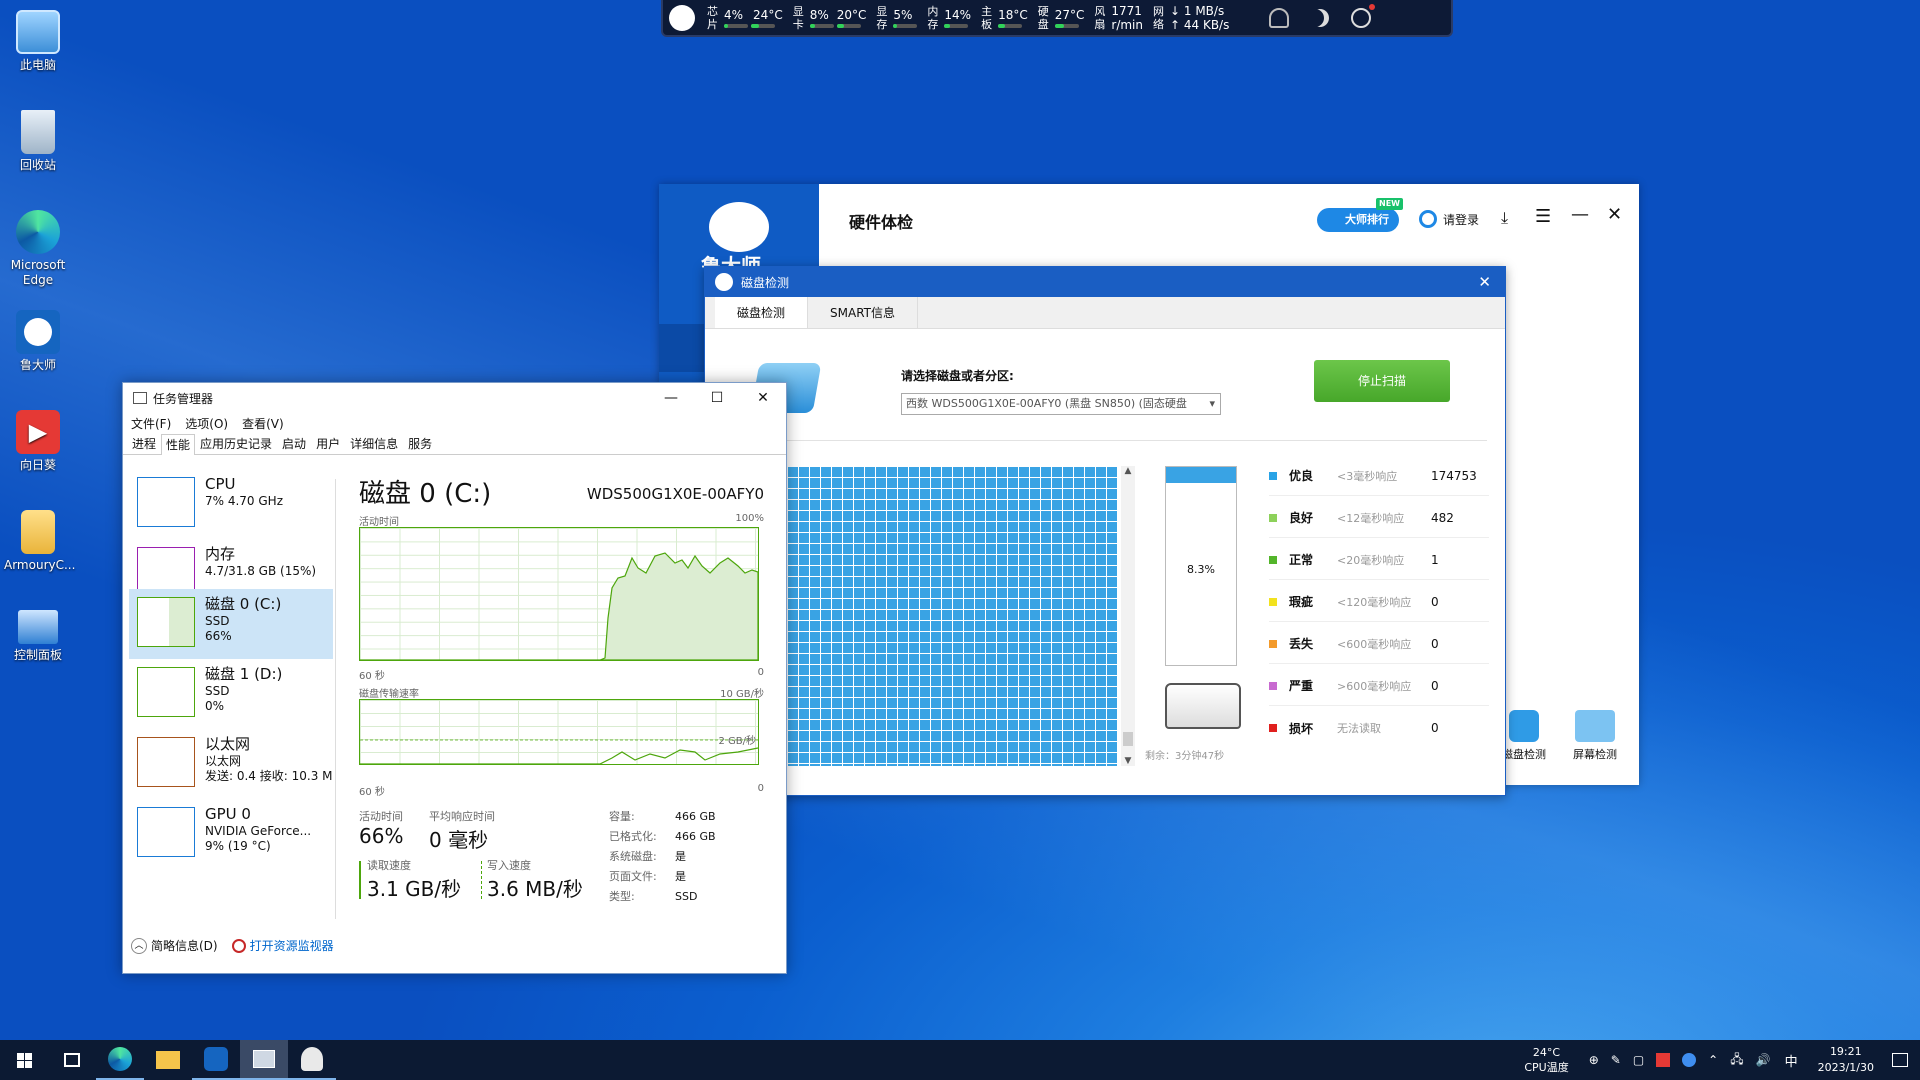 The width and height of the screenshot is (1920, 1080). What do you see at coordinates (949, 17) in the screenshot?
I see `hw-memory: 内存 14%` at bounding box center [949, 17].